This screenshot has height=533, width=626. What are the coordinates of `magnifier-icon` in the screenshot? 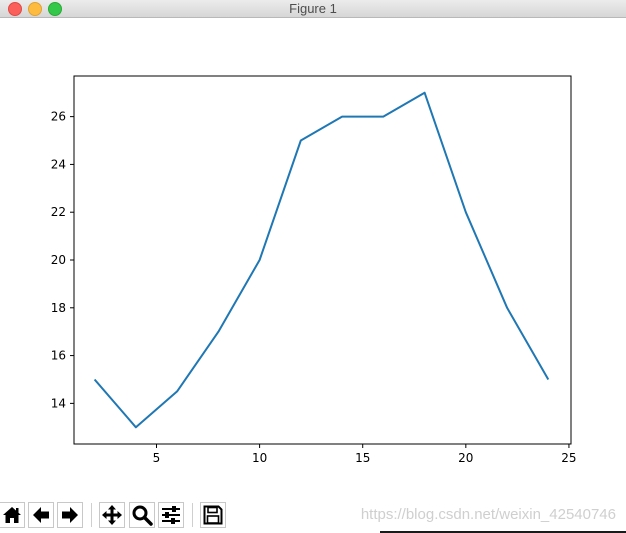 It's located at (142, 515).